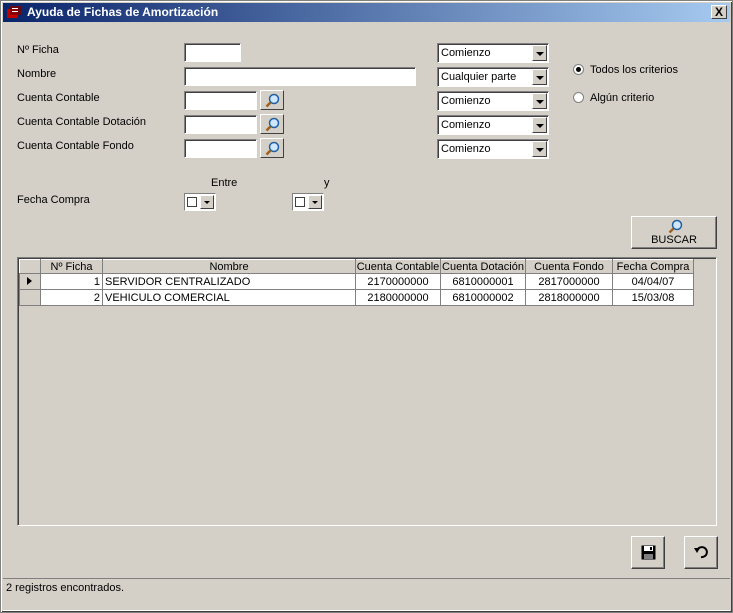  I want to click on ficha-label: Nº Ficha, so click(38, 50).